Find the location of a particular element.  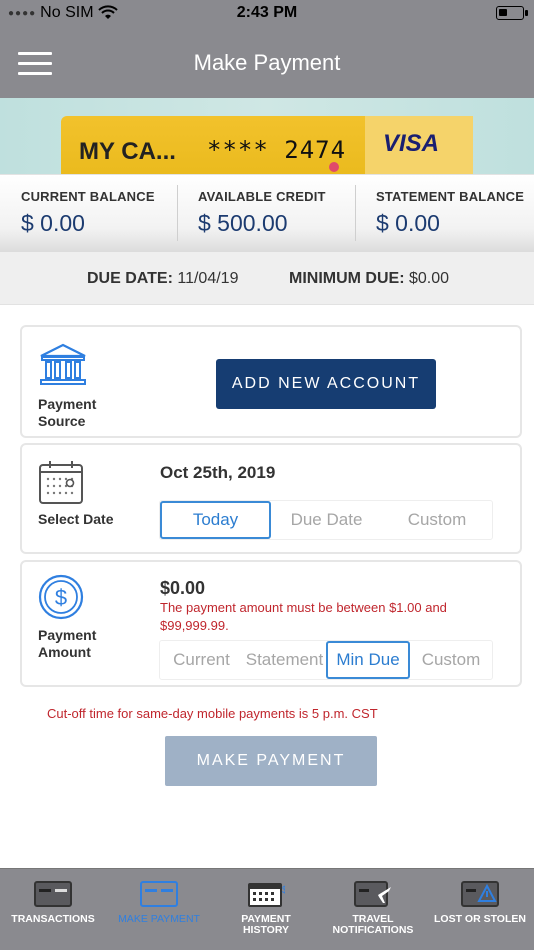

status-time: 2:43 PM is located at coordinates (267, 12).